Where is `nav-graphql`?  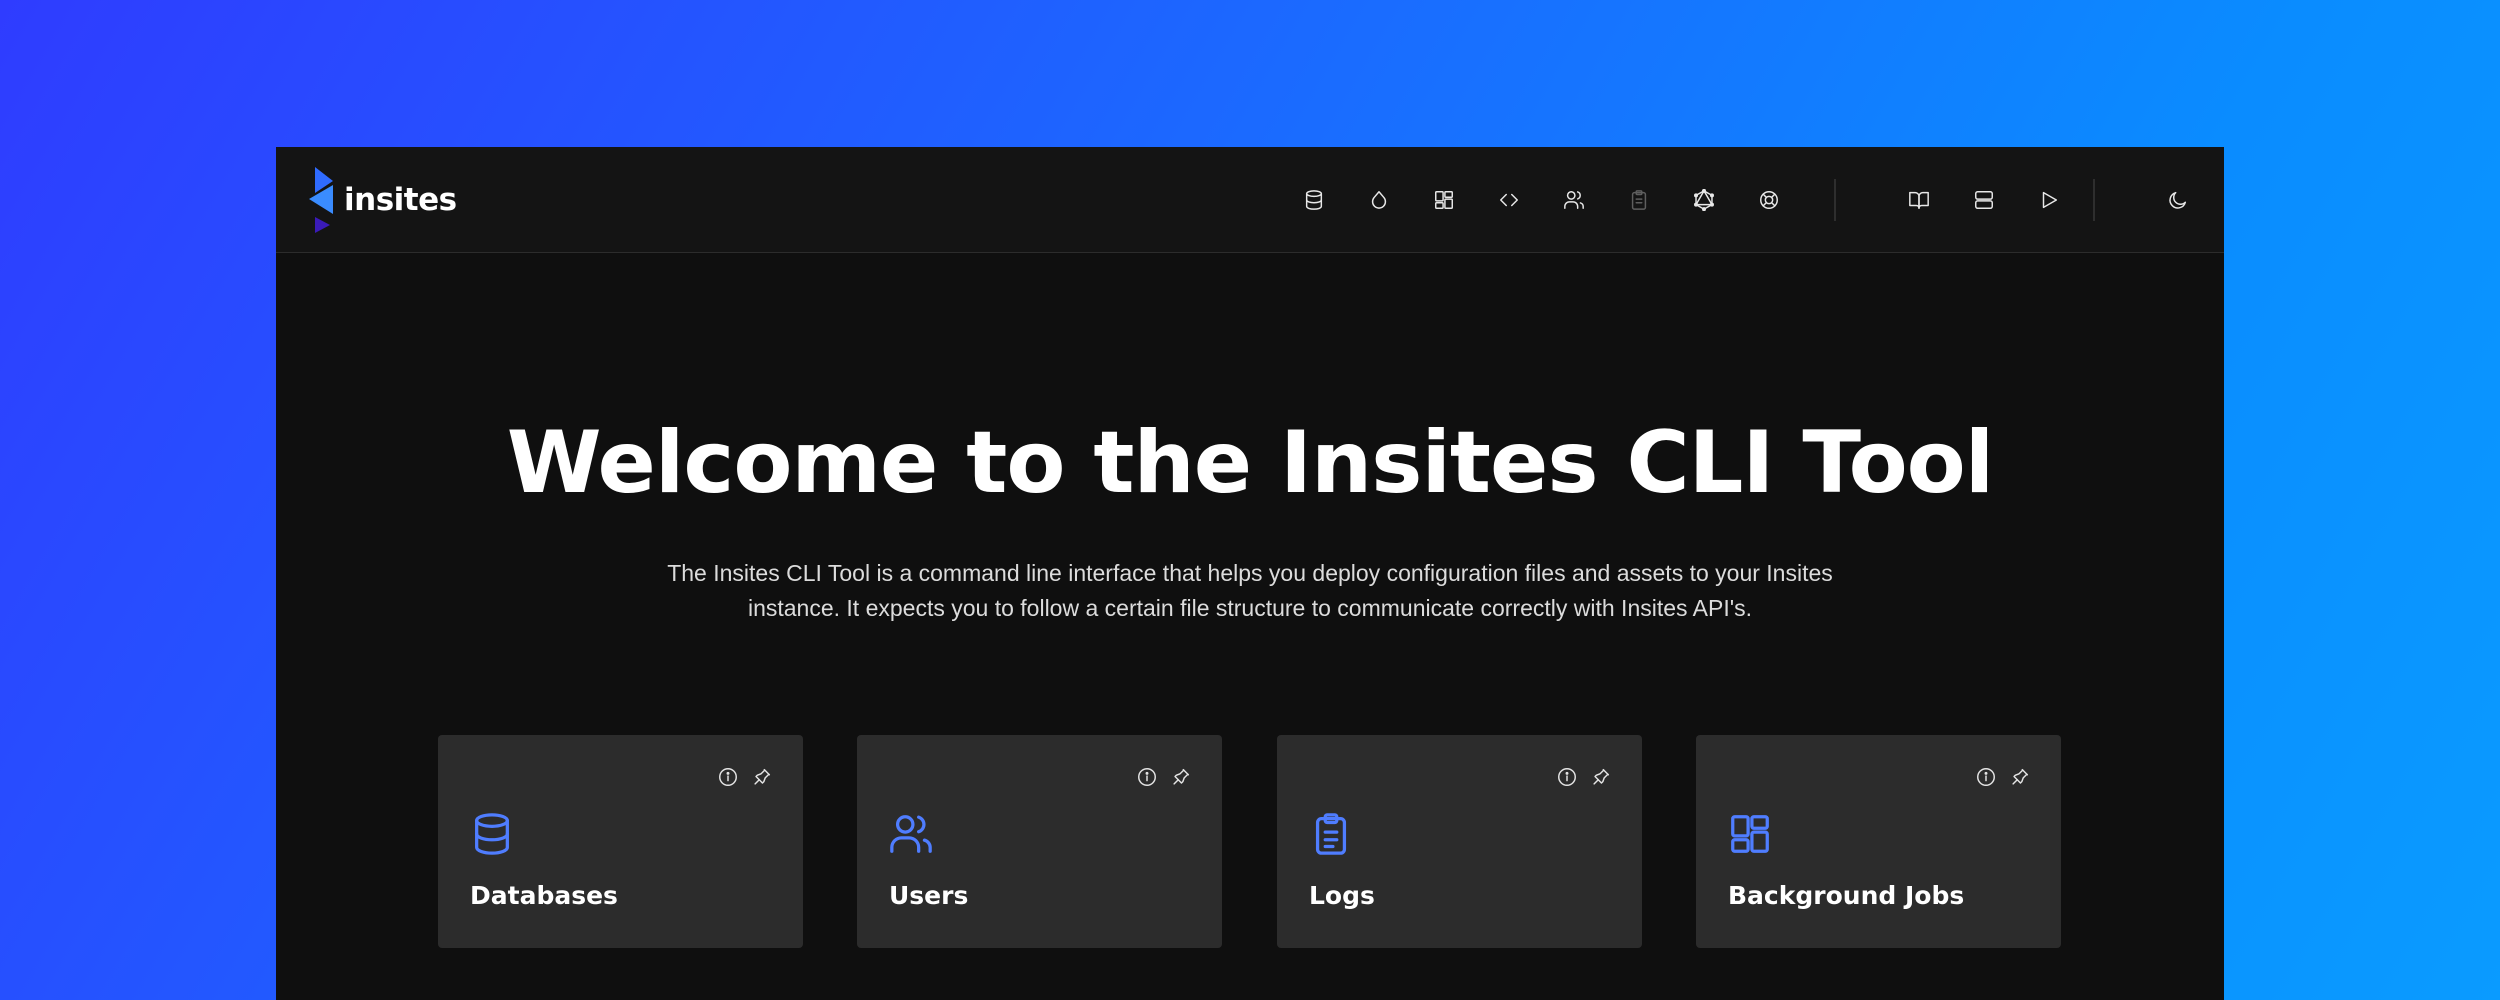
nav-graphql is located at coordinates (1704, 200).